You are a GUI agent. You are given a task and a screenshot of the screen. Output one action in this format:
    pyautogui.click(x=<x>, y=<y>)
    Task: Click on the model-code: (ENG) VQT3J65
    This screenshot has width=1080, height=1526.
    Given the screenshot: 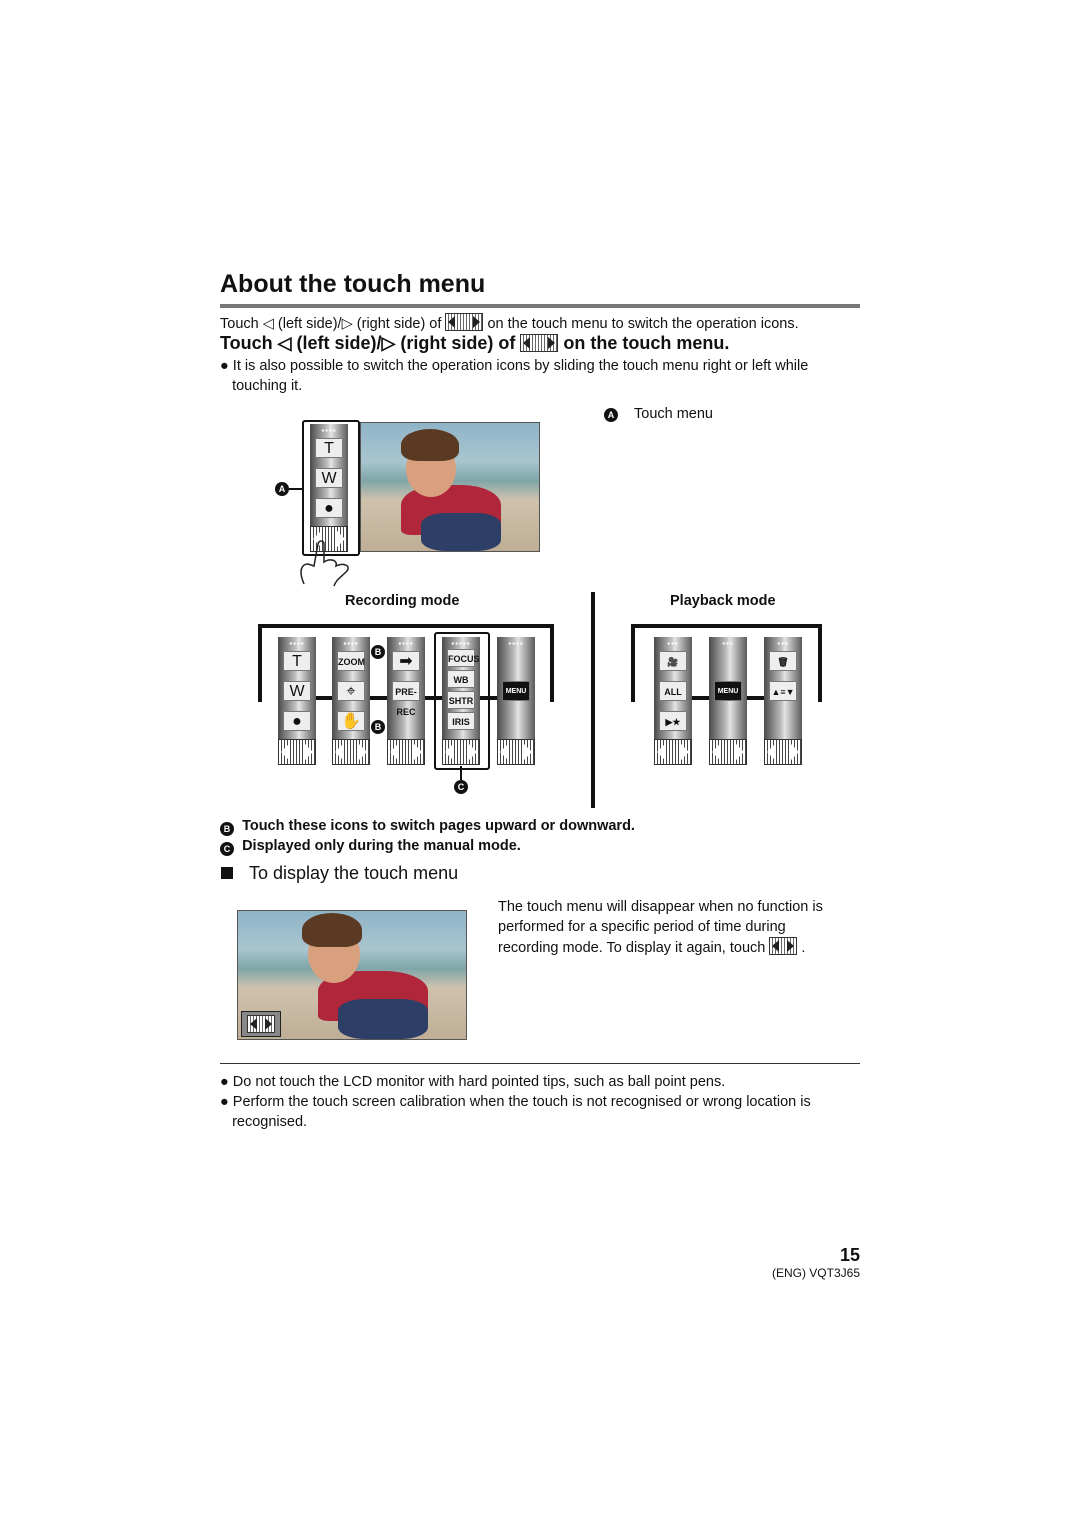 What is the action you would take?
    pyautogui.click(x=815, y=1273)
    